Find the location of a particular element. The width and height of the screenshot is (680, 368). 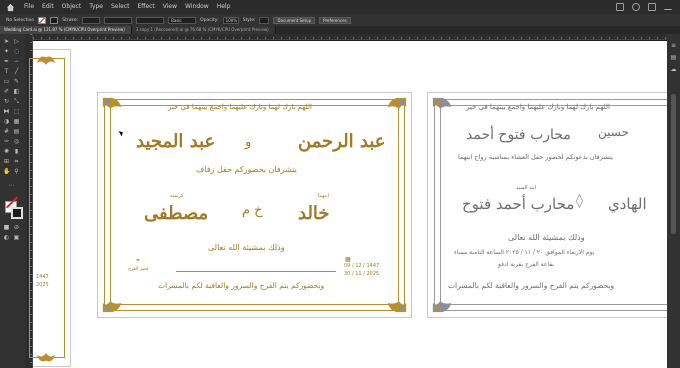

menu-window: Window is located at coordinates (197, 7).